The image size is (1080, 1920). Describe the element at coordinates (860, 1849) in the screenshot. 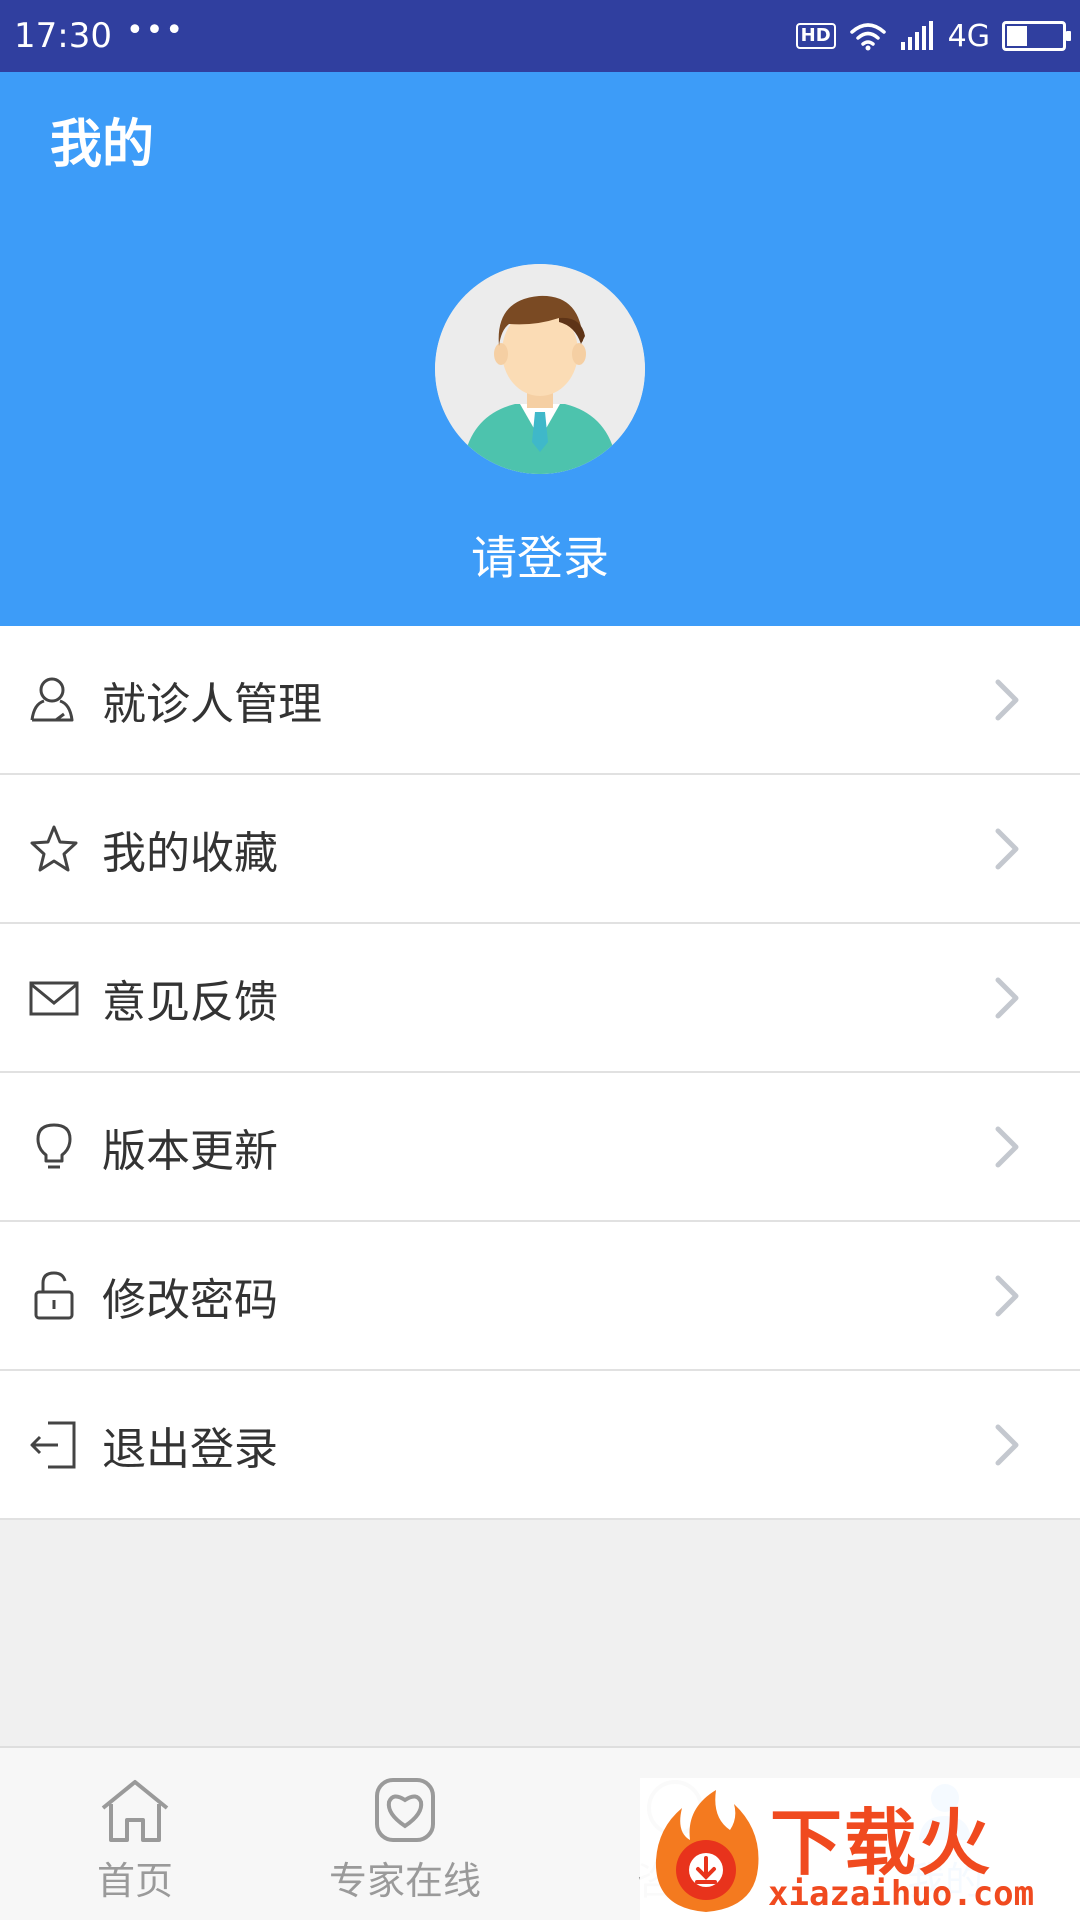

I see `watermark: 下载火 xiazaihuo.com` at that location.